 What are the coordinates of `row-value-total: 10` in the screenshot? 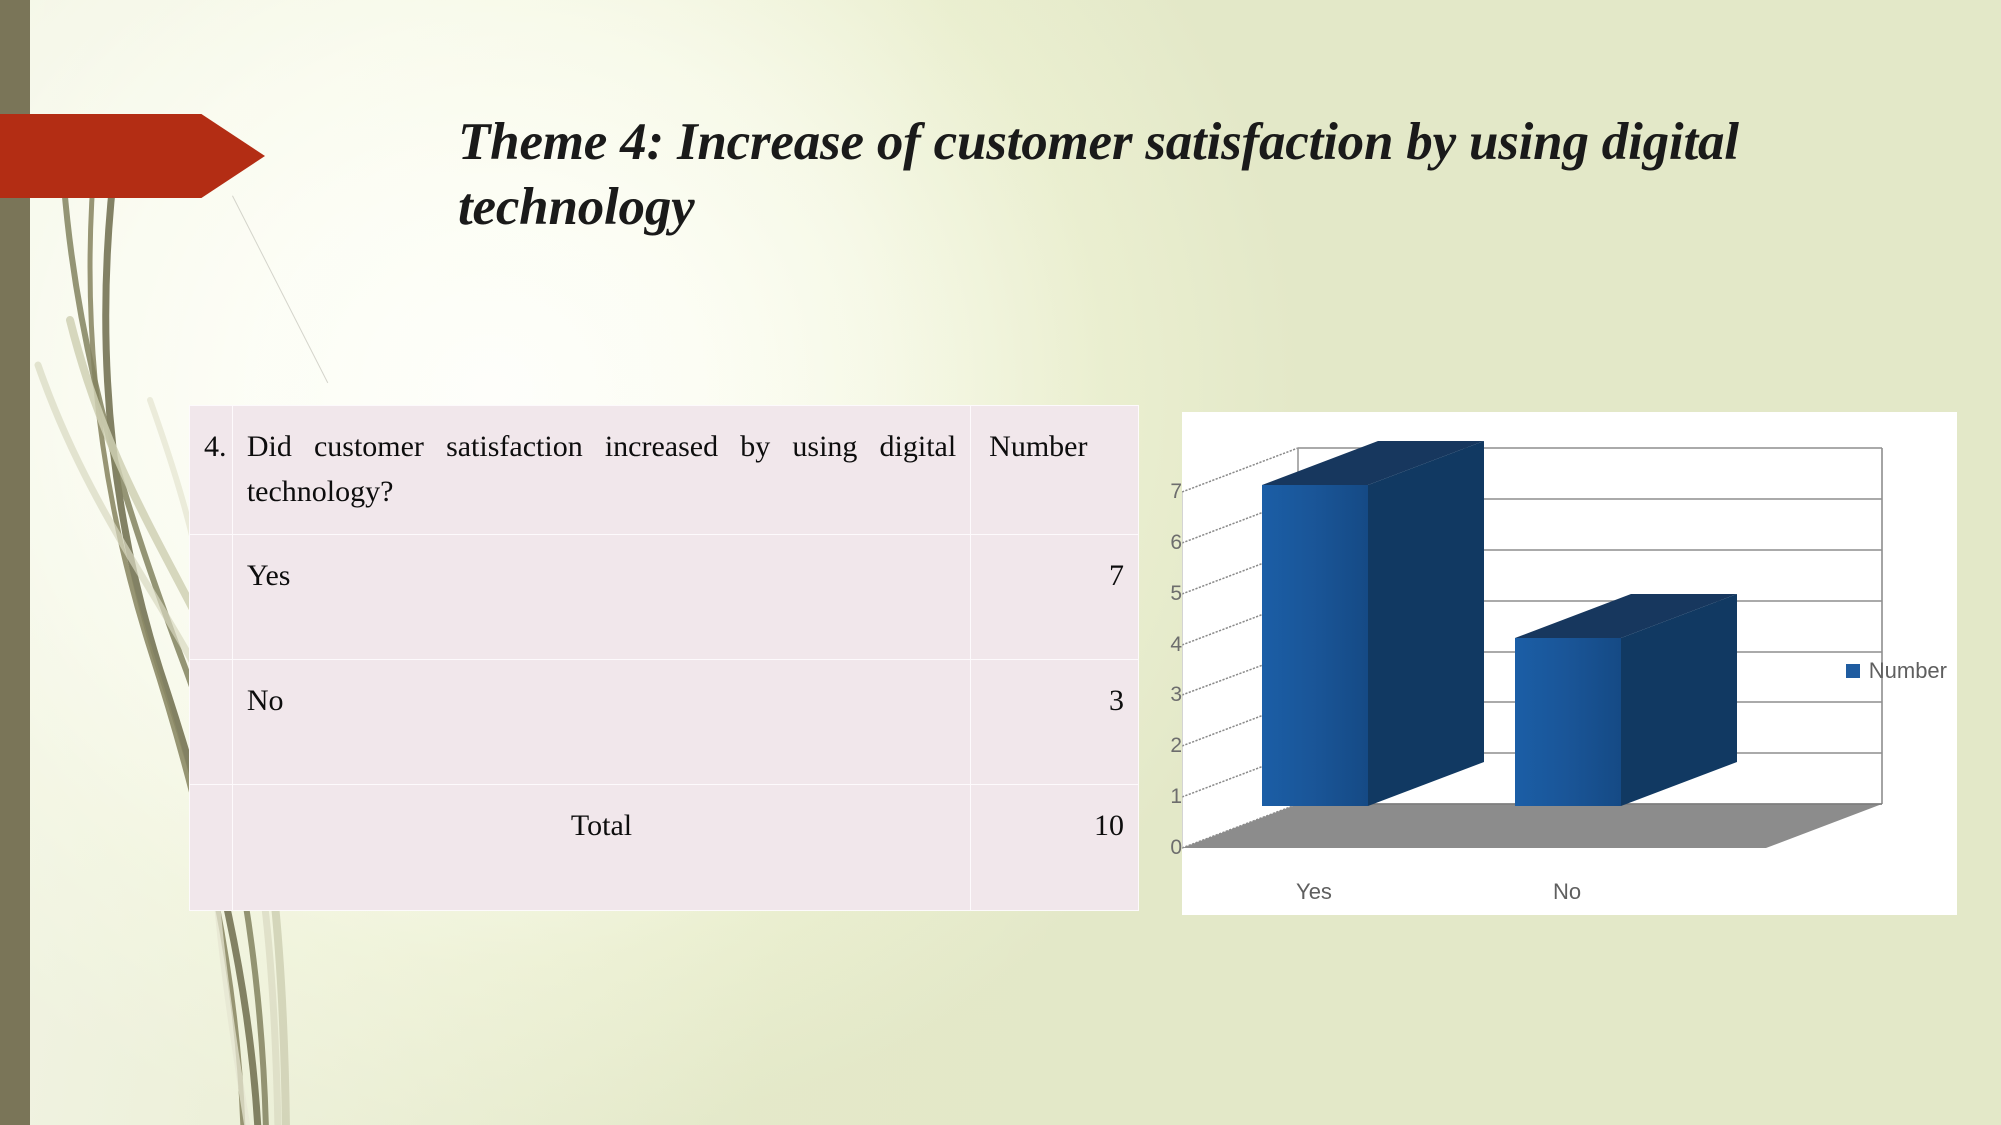 It's located at (1054, 847).